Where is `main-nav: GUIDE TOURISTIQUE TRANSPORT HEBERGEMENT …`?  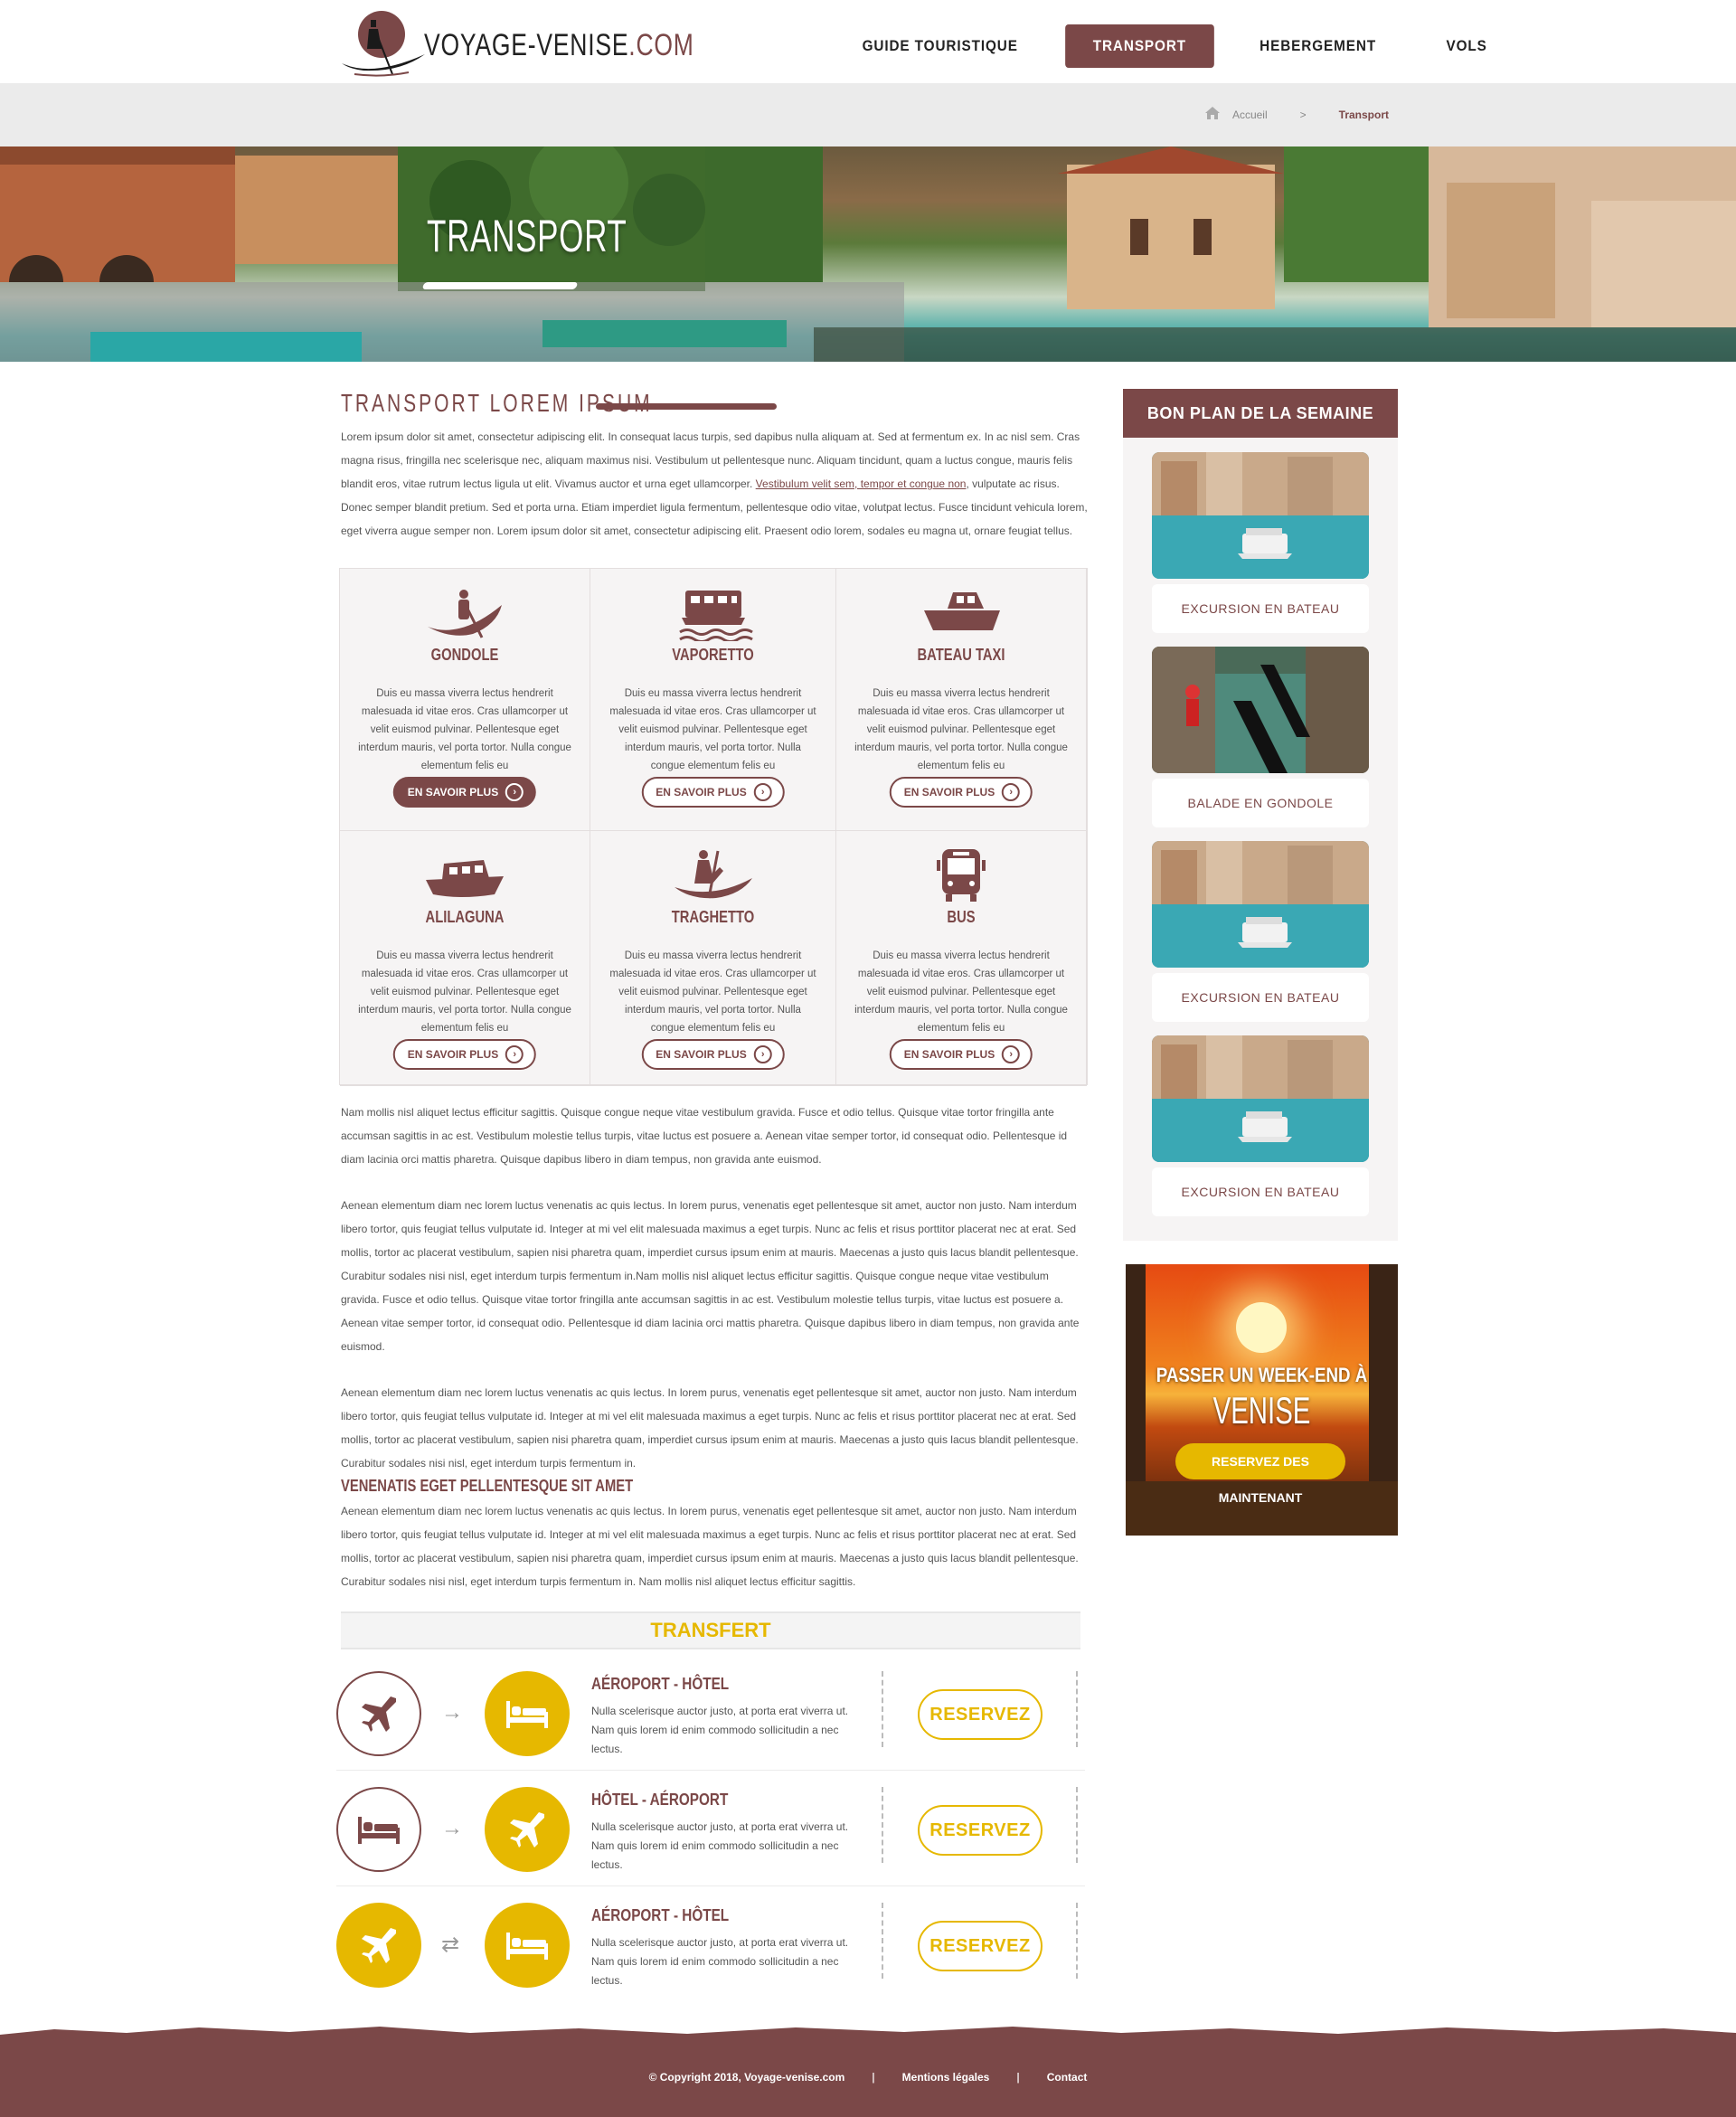
main-nav: GUIDE TOURISTIQUE TRANSPORT HEBERGEMENT … is located at coordinates (1172, 46).